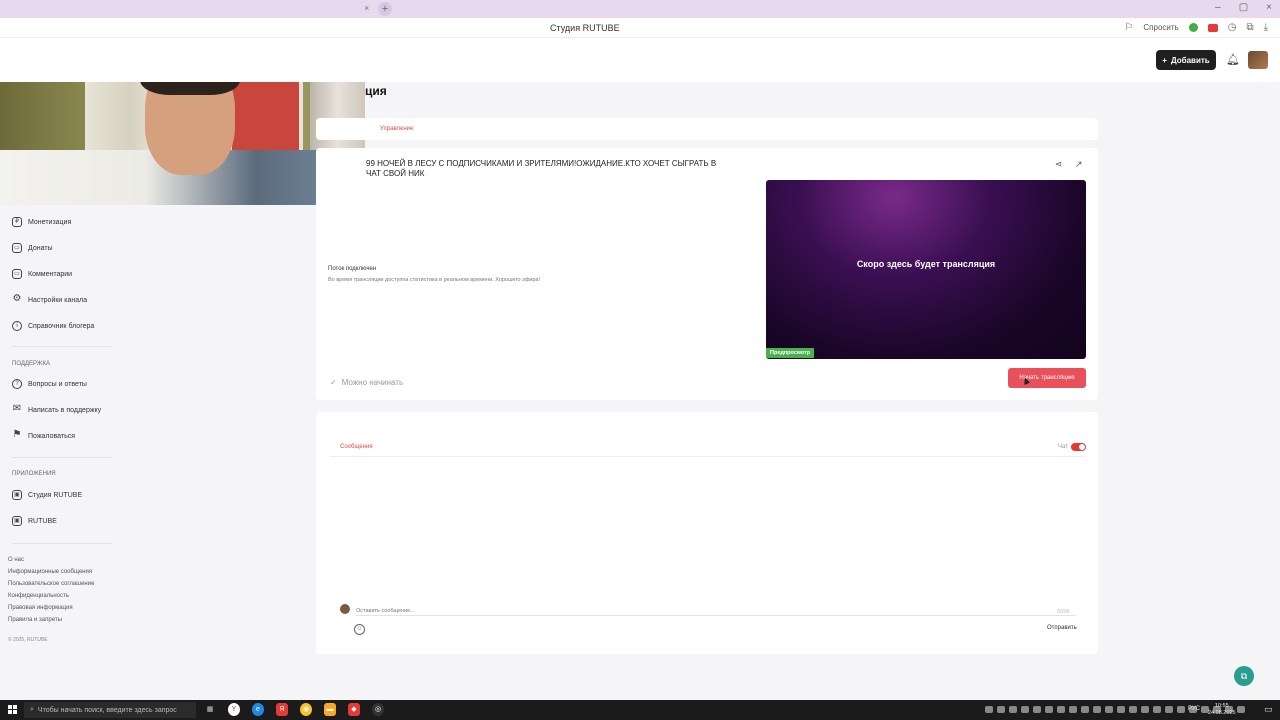  Describe the element at coordinates (1222, 713) in the screenshot. I see `clock-date: 24.08.2025` at that location.